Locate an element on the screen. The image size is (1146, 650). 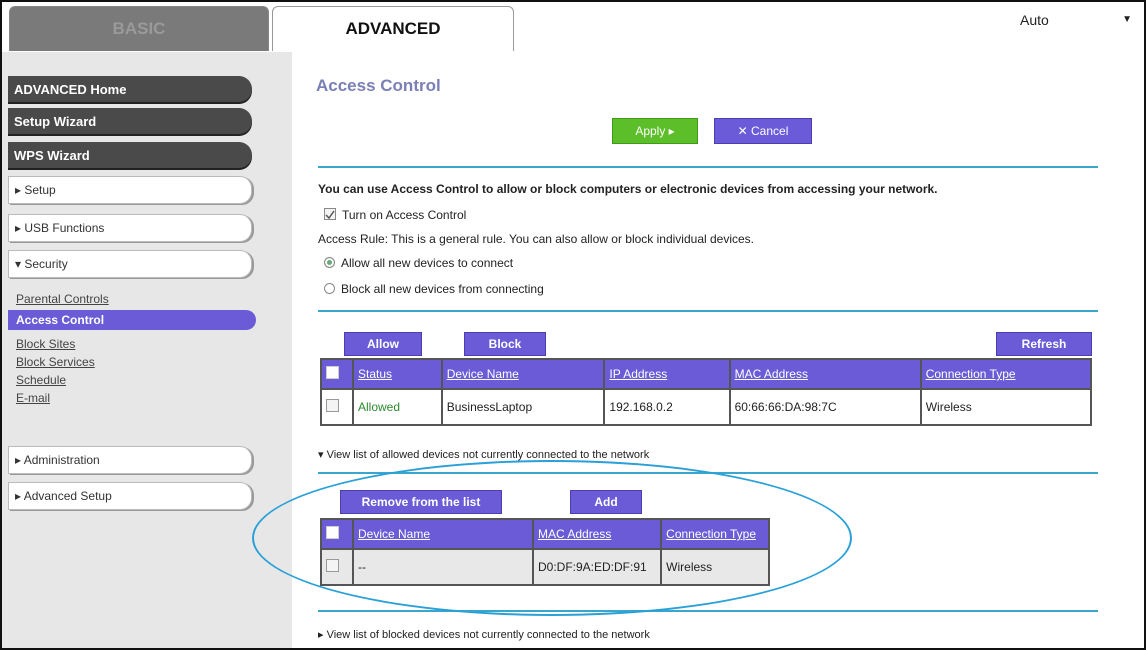
cancel-button: ✕ Cancel is located at coordinates (763, 131).